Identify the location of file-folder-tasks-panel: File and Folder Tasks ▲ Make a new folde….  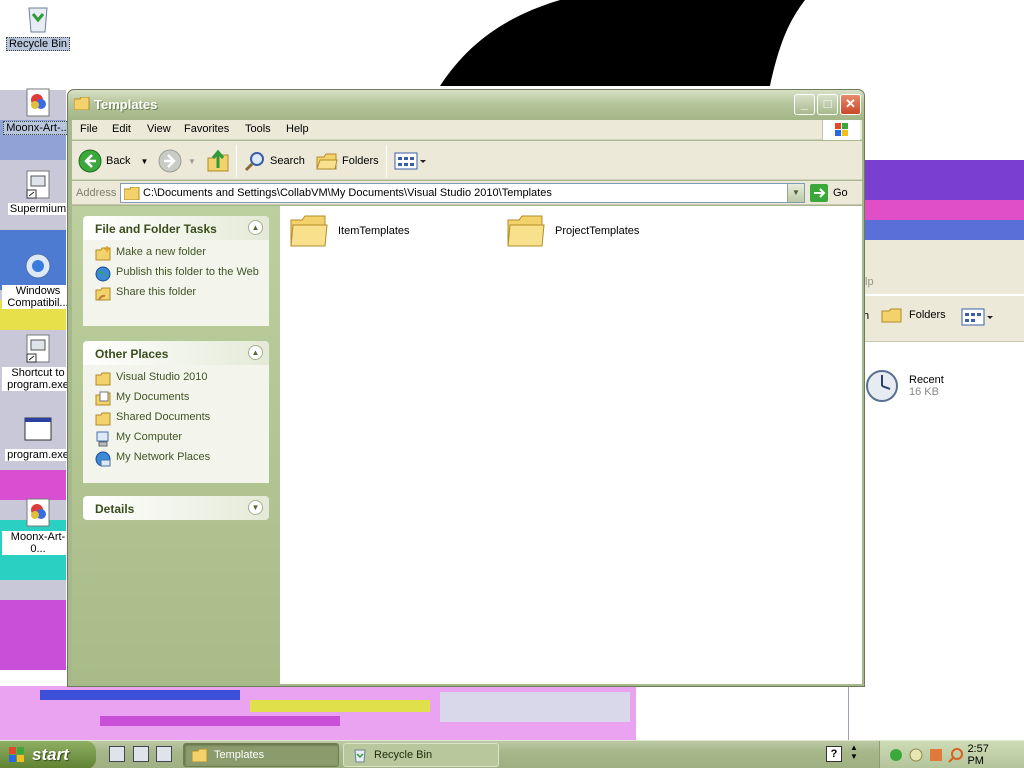
(176, 271).